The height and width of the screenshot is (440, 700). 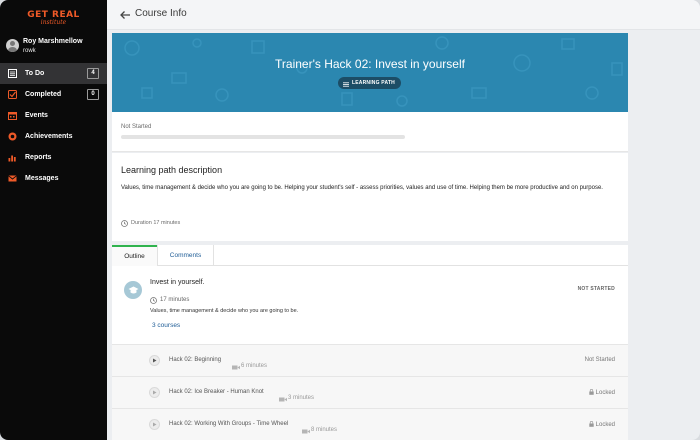 I want to click on course-status-text: Not Started, so click(x=599, y=360).